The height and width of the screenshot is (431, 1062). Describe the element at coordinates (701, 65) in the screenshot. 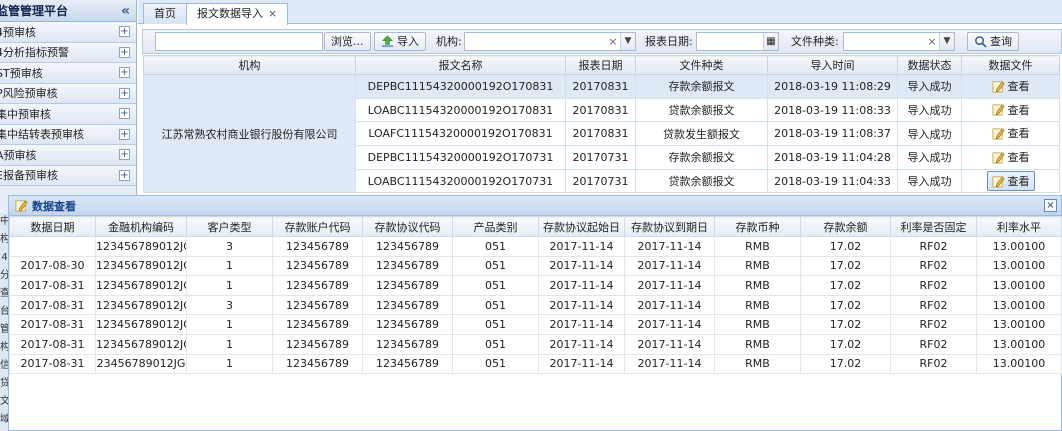

I see `column-header: 文件种类` at that location.